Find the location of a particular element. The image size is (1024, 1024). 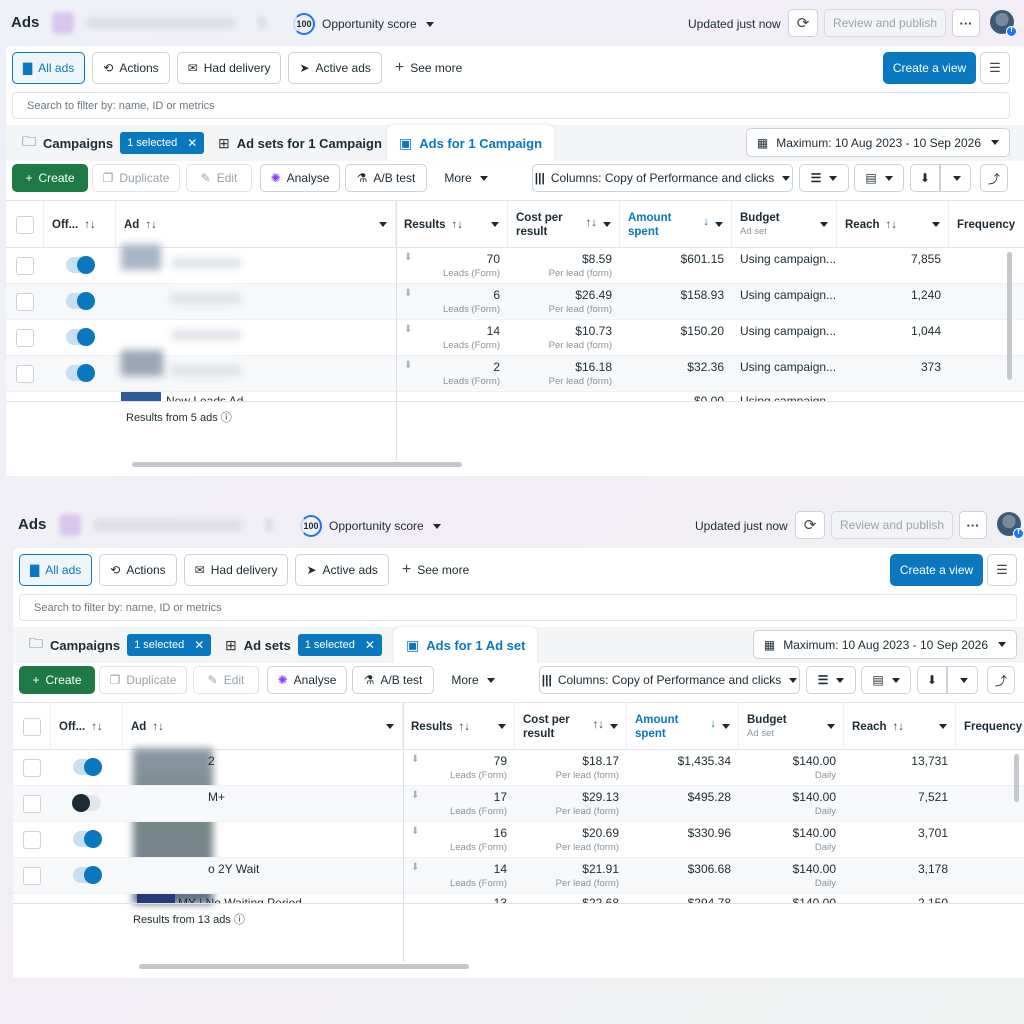

duplicate-button: ❐ Duplicate is located at coordinates (136, 178).